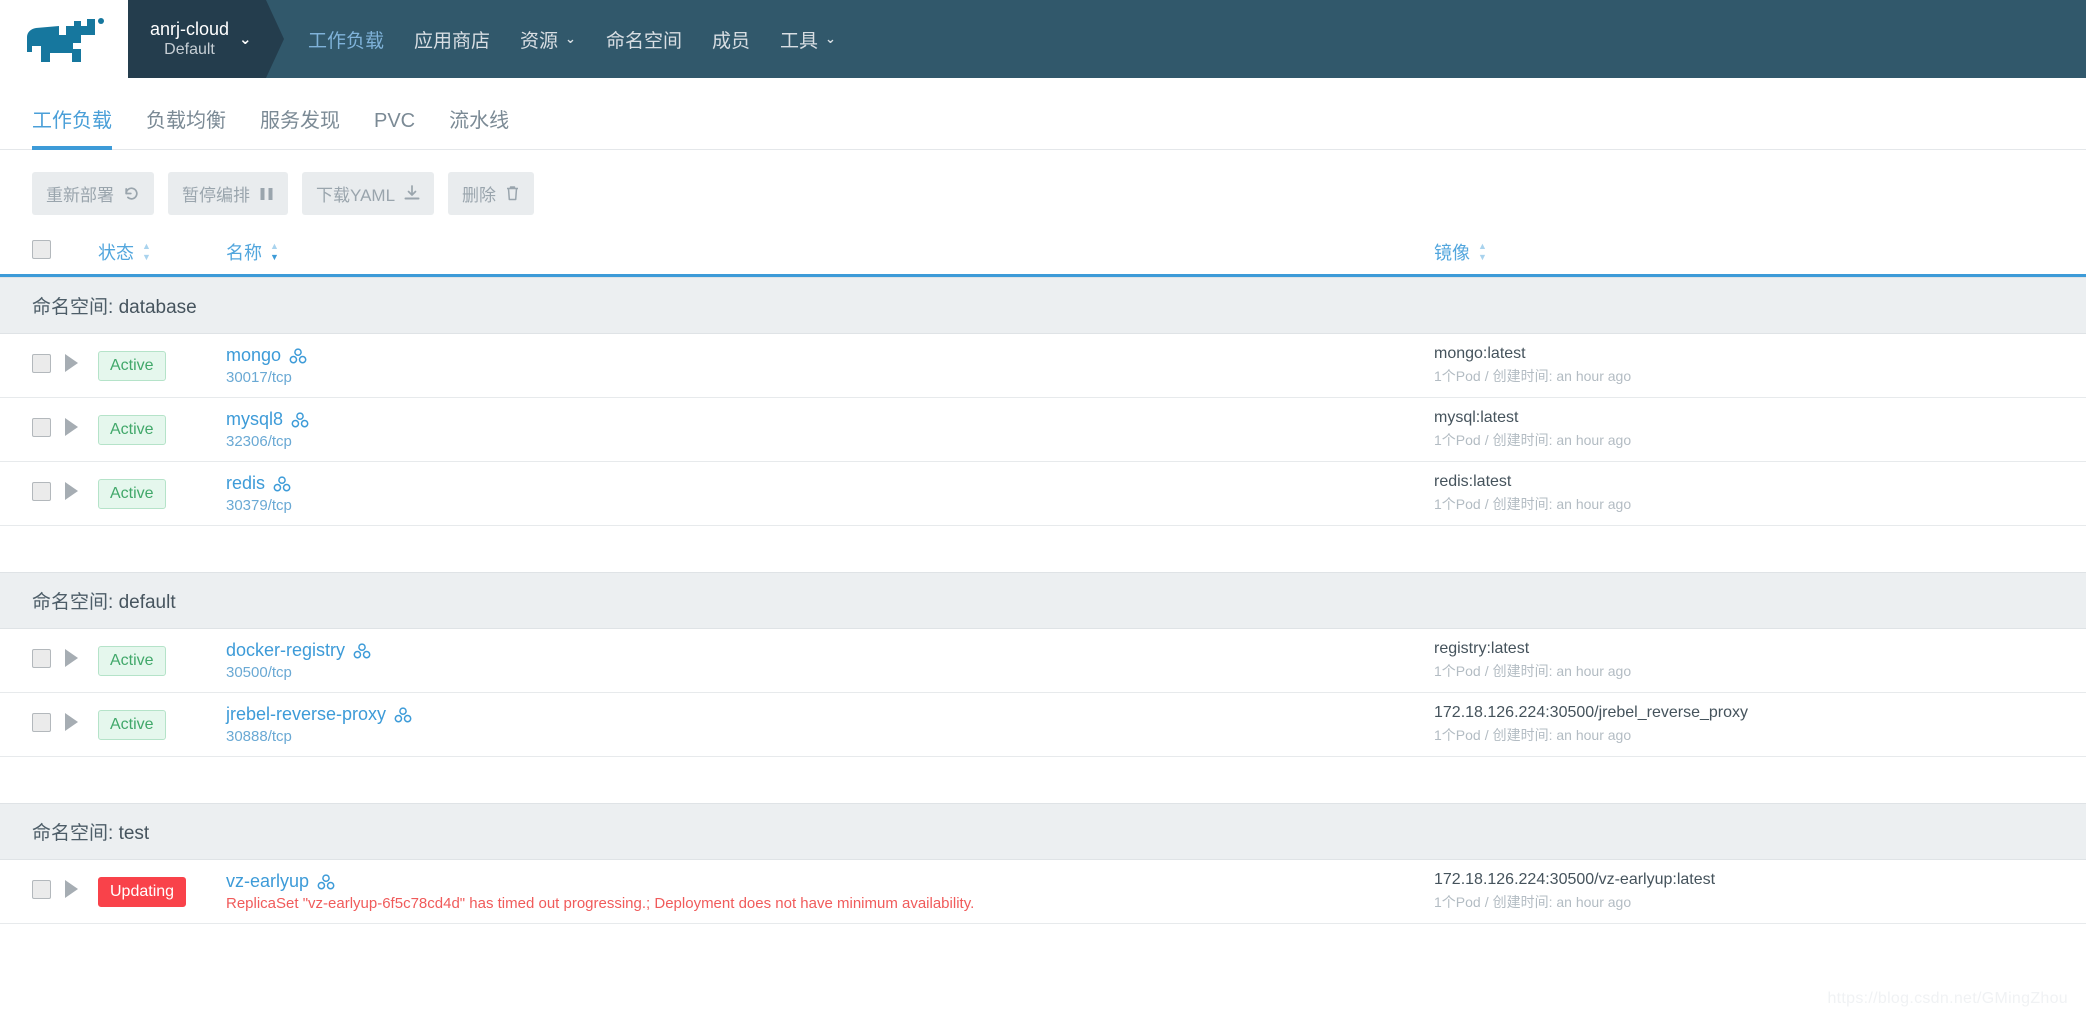  I want to click on nav-item-namespaces: 命名空间, so click(644, 39).